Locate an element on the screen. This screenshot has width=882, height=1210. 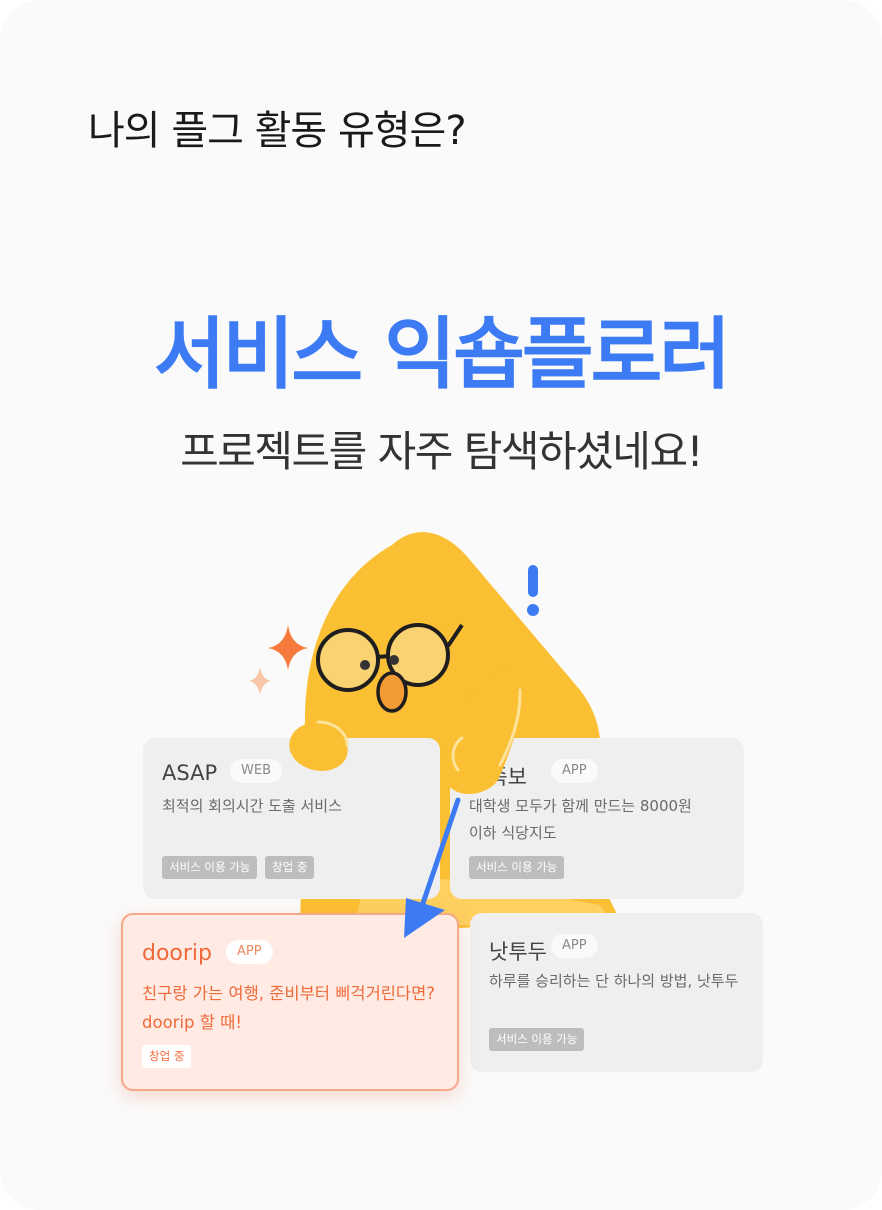
mascot-right-arm is located at coordinates (481, 732).